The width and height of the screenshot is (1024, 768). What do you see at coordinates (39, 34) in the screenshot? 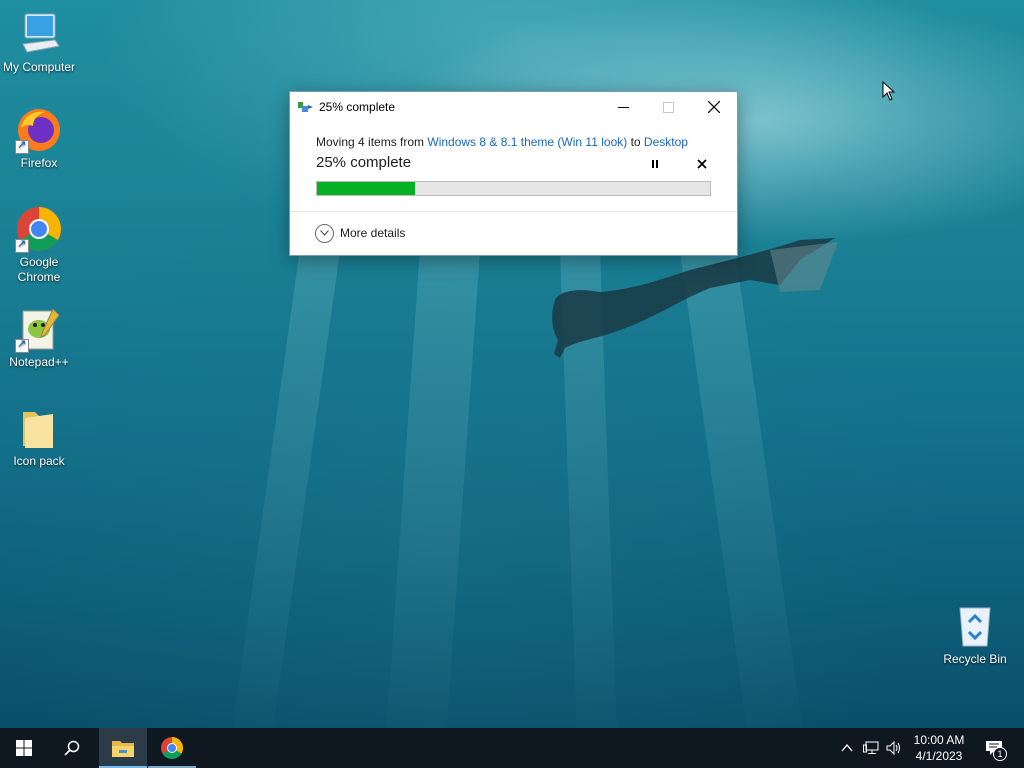
I see `computer-icon` at bounding box center [39, 34].